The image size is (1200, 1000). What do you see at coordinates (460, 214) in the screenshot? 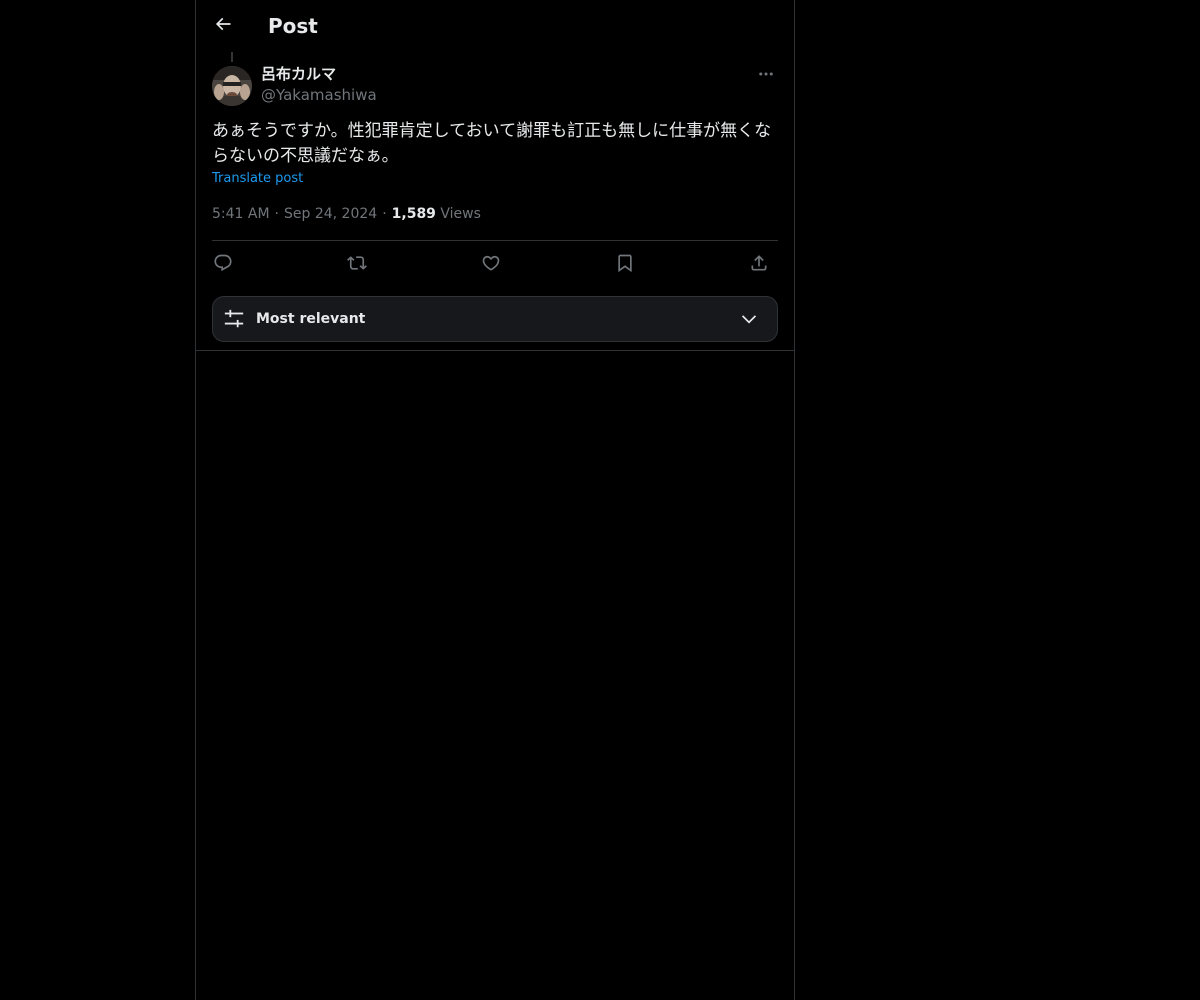
I see `views-label: Views` at bounding box center [460, 214].